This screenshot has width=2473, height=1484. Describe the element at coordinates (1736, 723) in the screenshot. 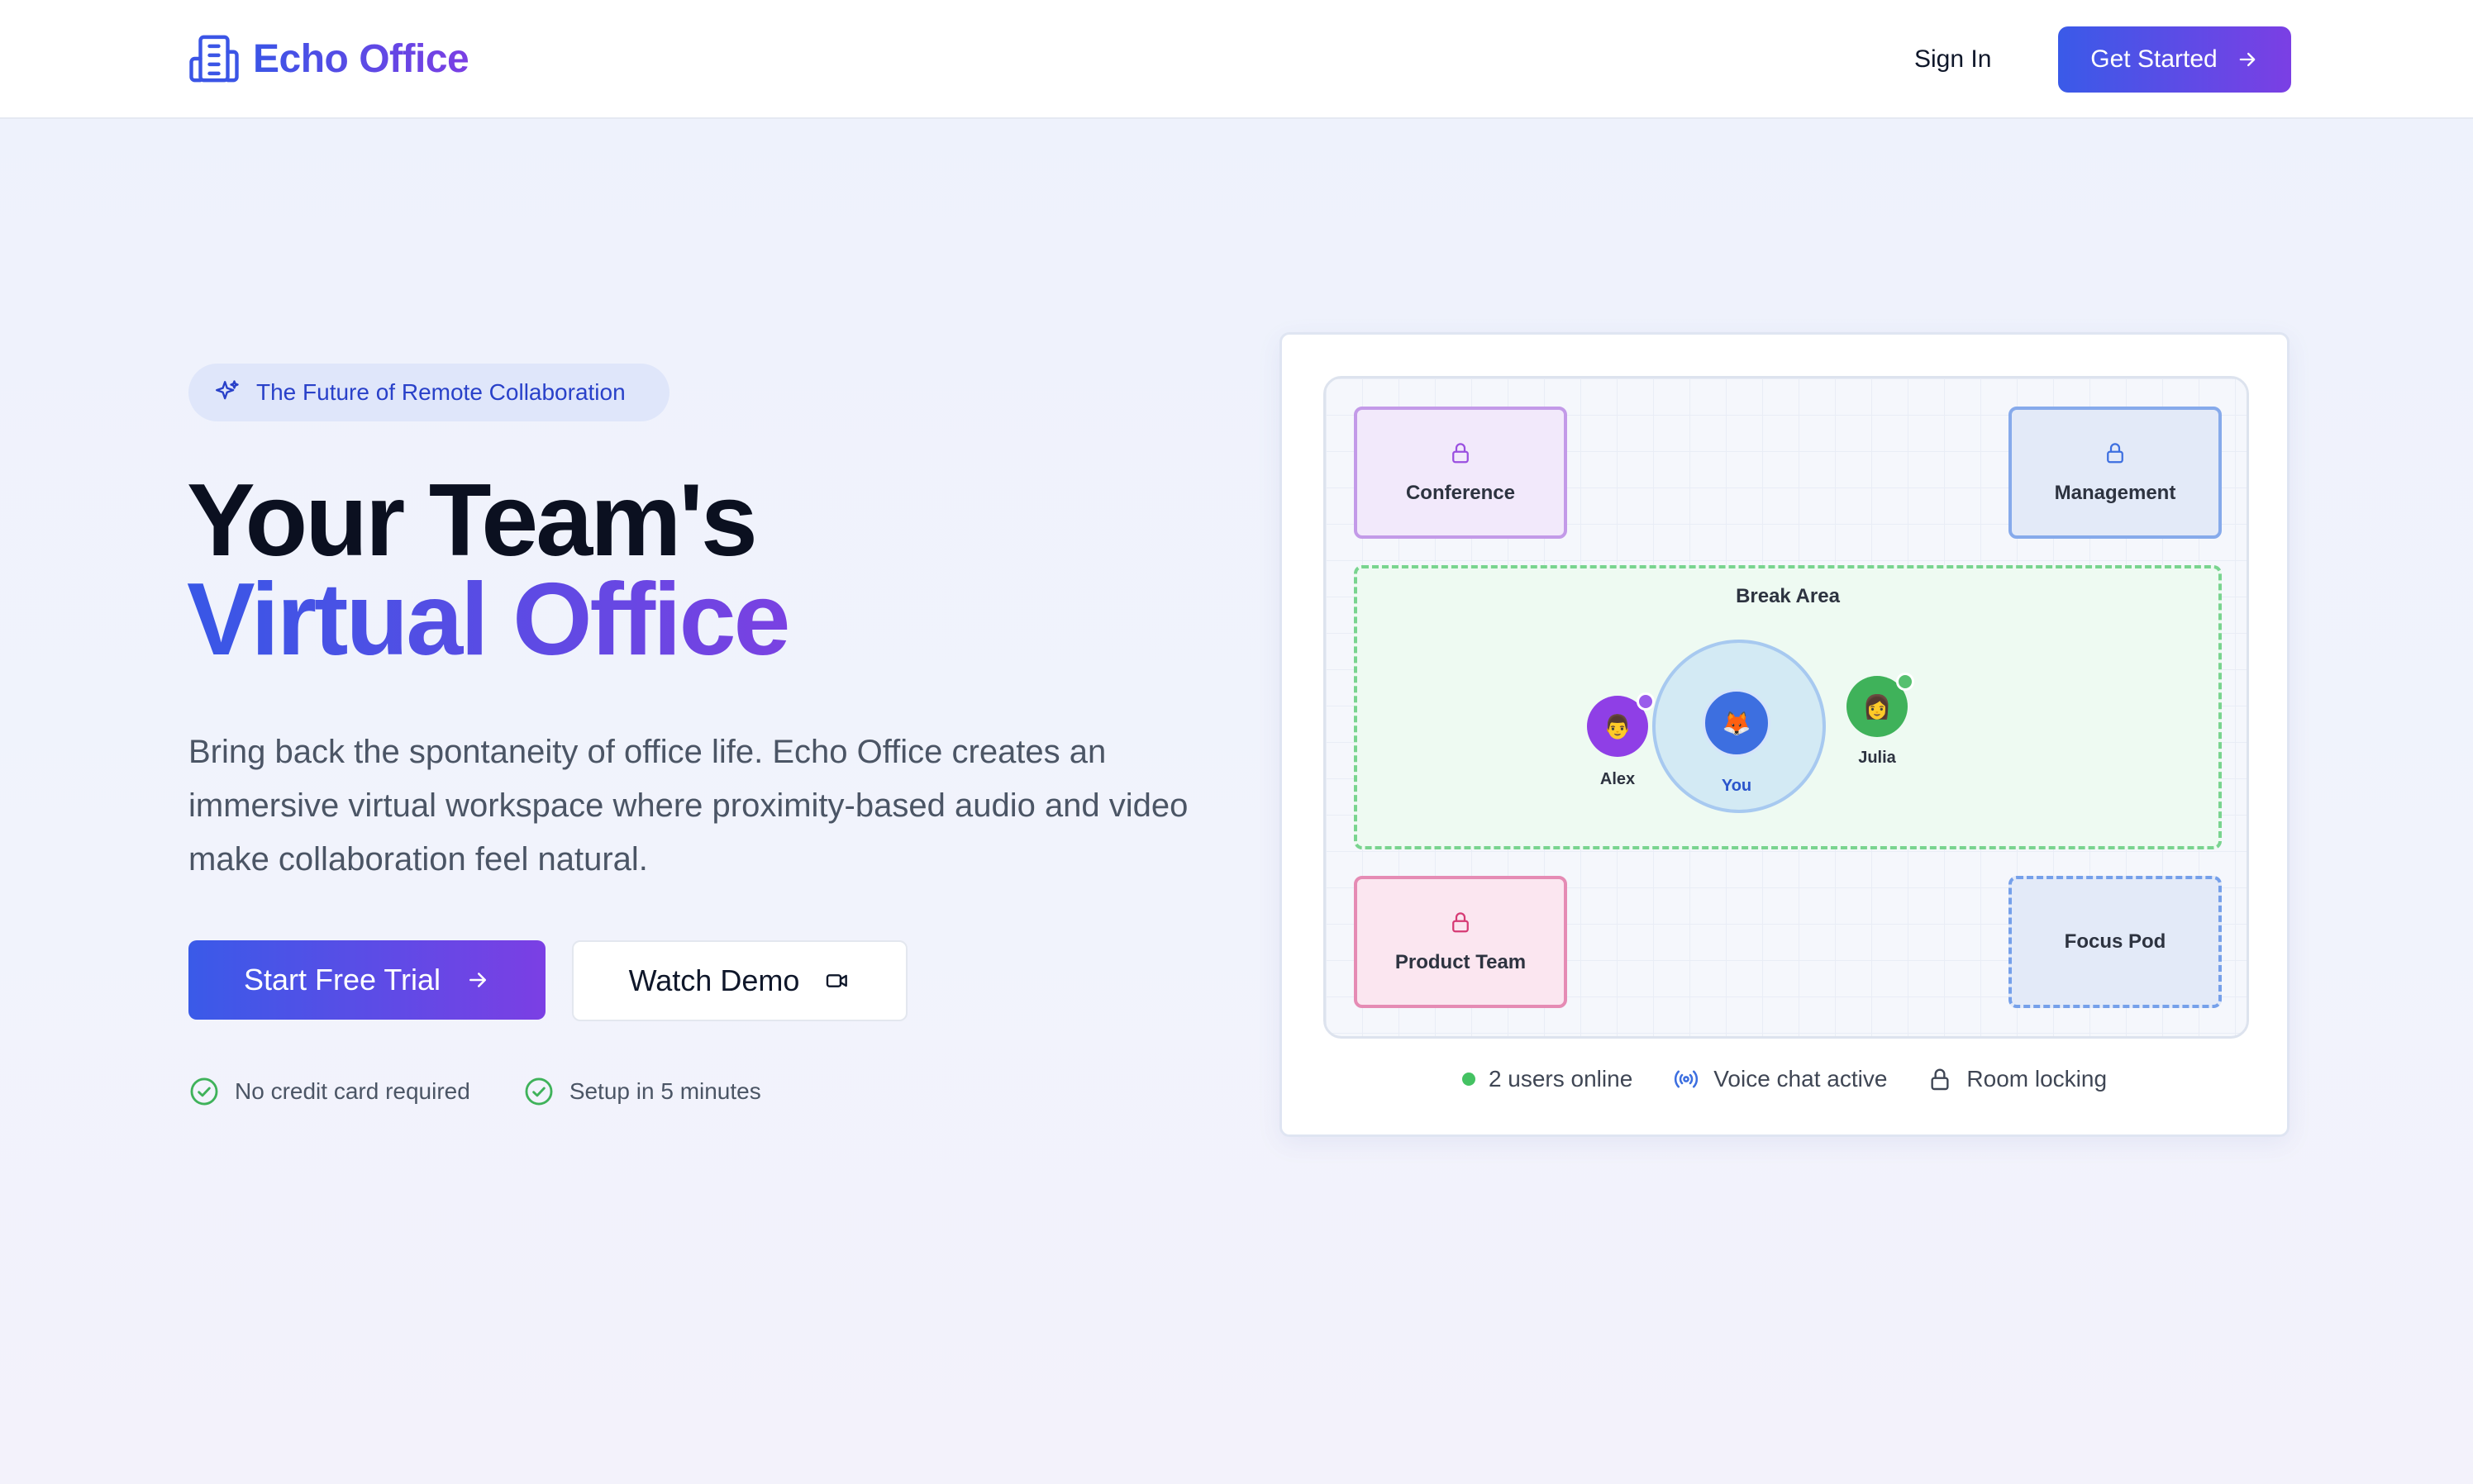

I see `avatar-you: 🦊` at that location.